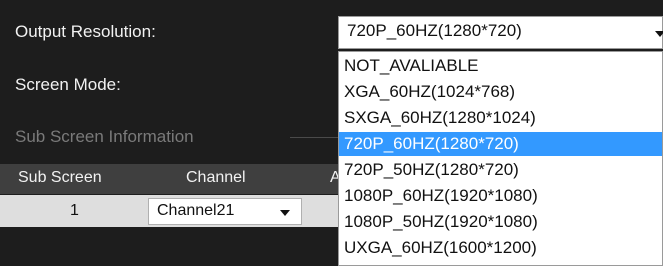 This screenshot has height=266, width=663. I want to click on dropdown-option: 1080P_60HZ(1920*1080), so click(500, 196).